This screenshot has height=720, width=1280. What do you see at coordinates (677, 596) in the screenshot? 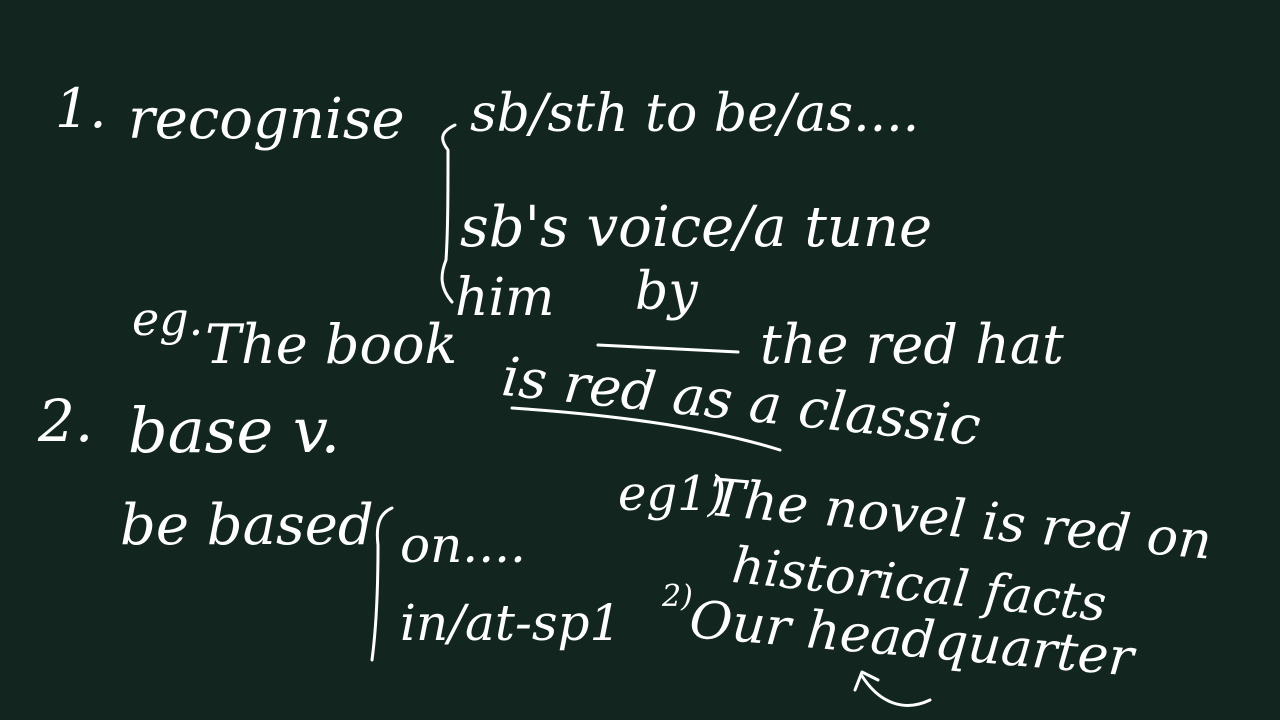
I see `example-marker-3: 2)` at bounding box center [677, 596].